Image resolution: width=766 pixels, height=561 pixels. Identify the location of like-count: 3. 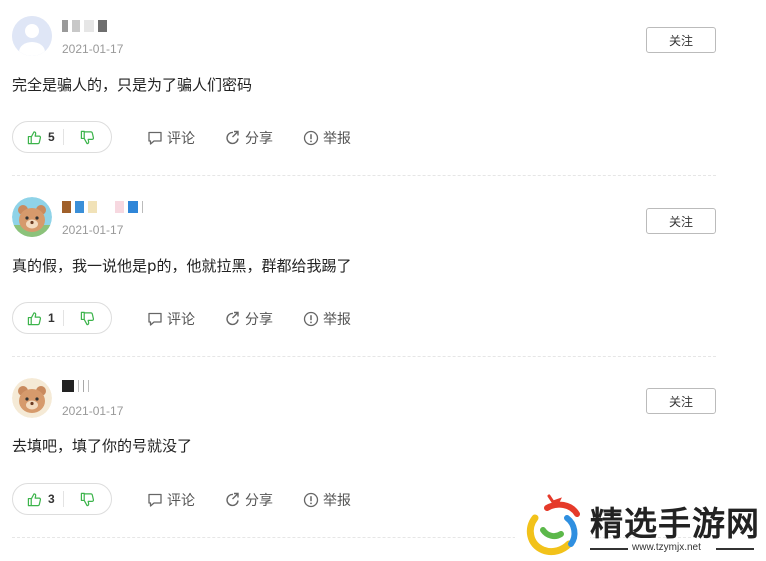
(51, 499).